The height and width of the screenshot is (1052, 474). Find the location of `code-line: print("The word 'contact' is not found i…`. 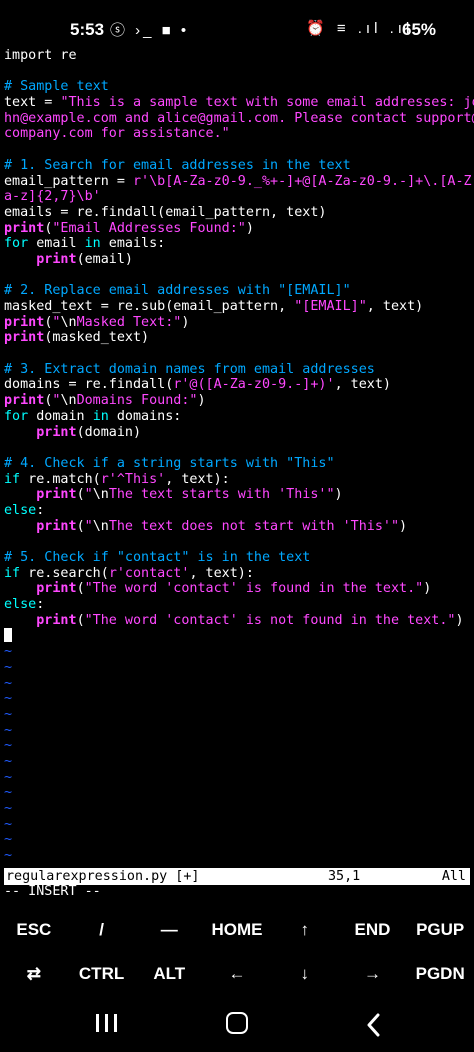

code-line: print("The word 'contact' is not found i… is located at coordinates (239, 621).